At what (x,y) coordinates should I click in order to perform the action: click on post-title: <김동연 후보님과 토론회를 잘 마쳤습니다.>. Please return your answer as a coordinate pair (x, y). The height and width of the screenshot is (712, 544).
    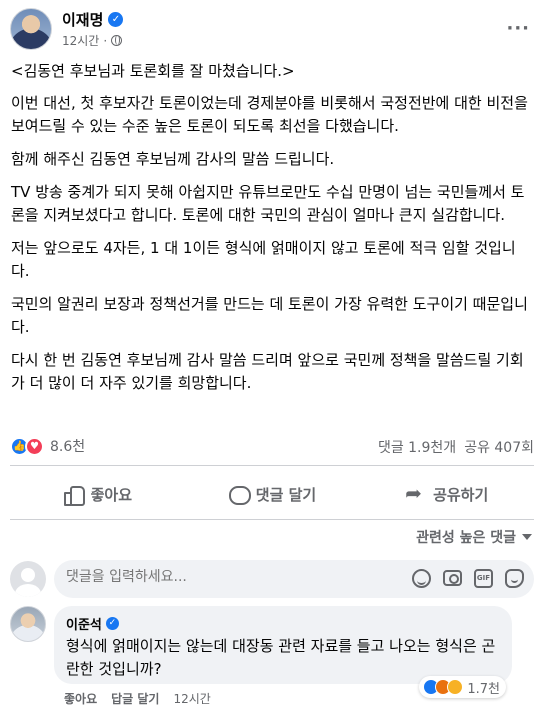
    Looking at the image, I should click on (153, 71).